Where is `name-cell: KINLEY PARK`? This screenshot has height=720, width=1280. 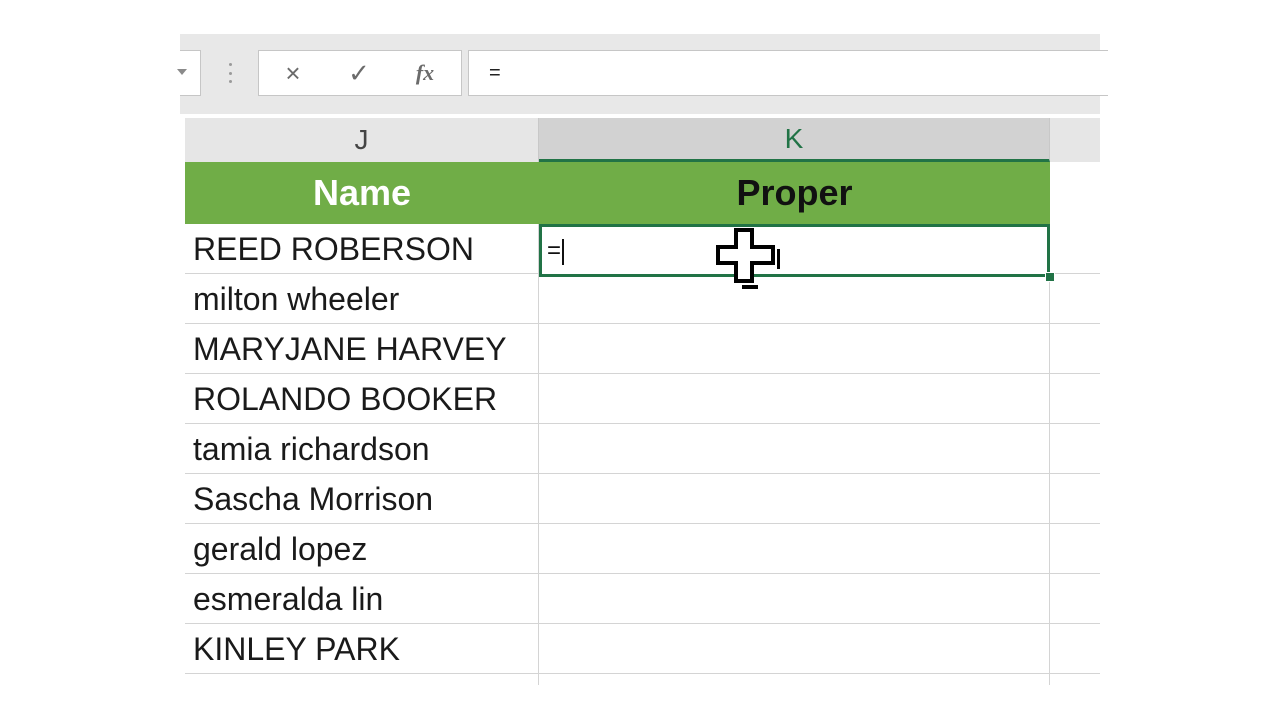
name-cell: KINLEY PARK is located at coordinates (362, 648).